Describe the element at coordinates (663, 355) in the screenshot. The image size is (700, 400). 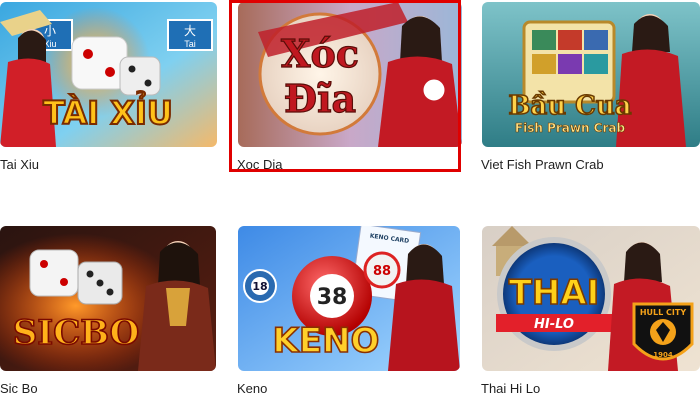
I see `badge-year: 1904` at that location.